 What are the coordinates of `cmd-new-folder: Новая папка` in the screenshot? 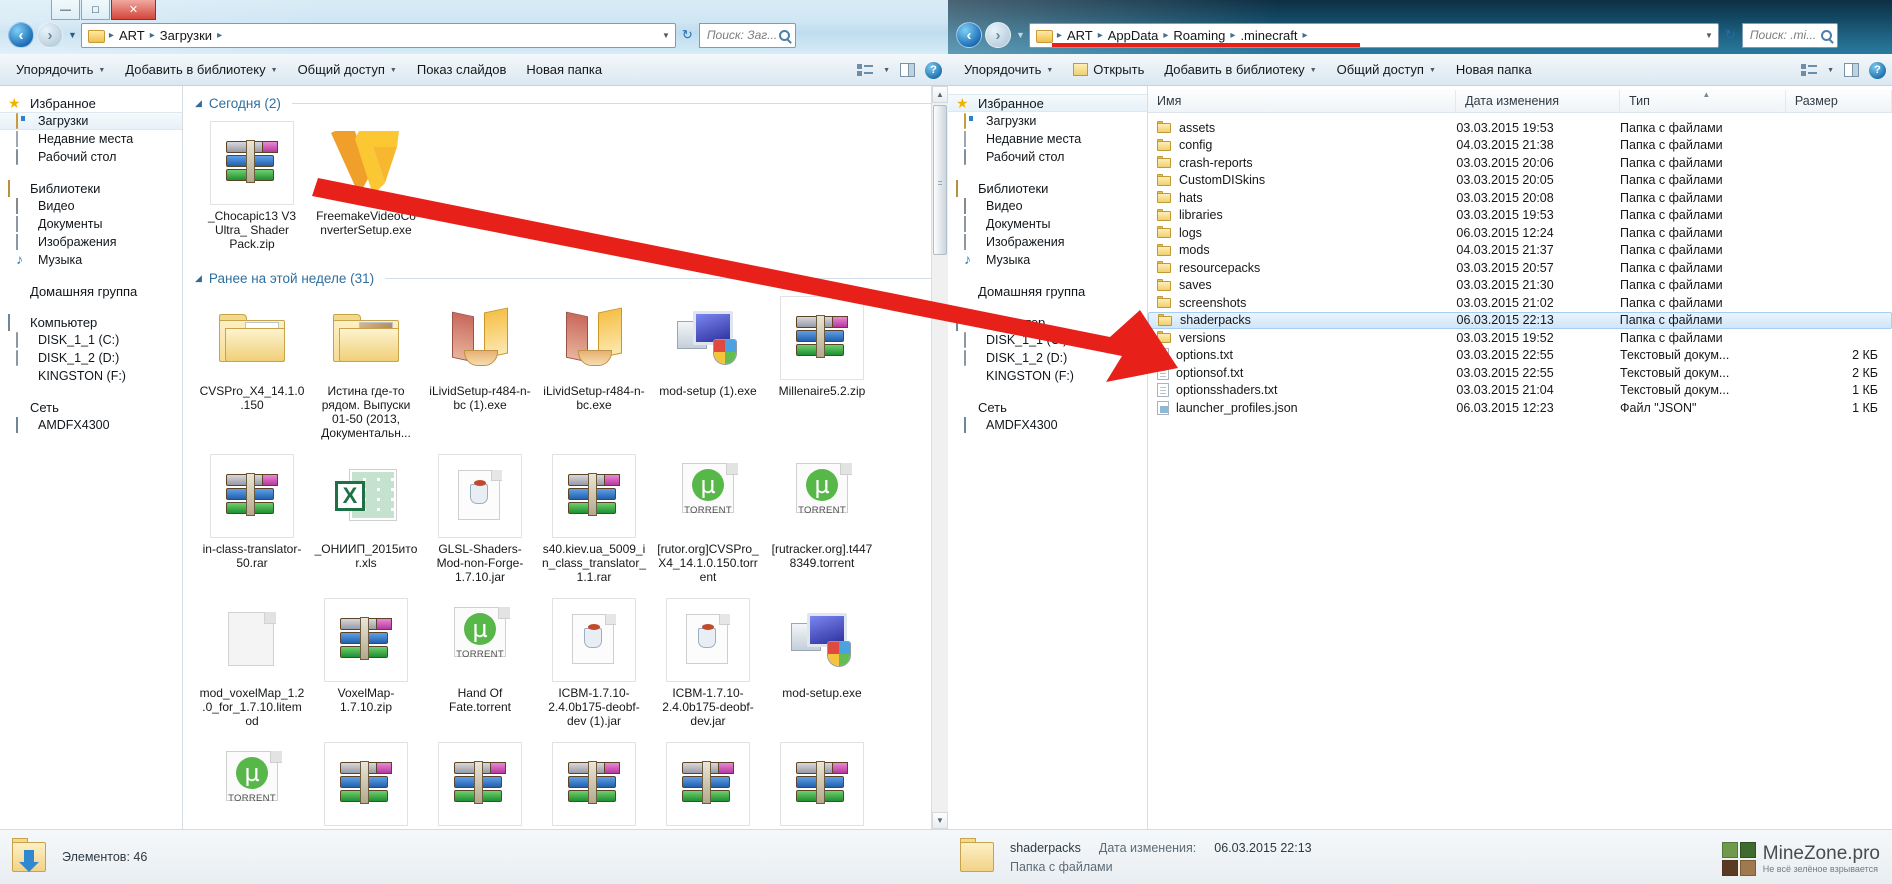 It's located at (1494, 69).